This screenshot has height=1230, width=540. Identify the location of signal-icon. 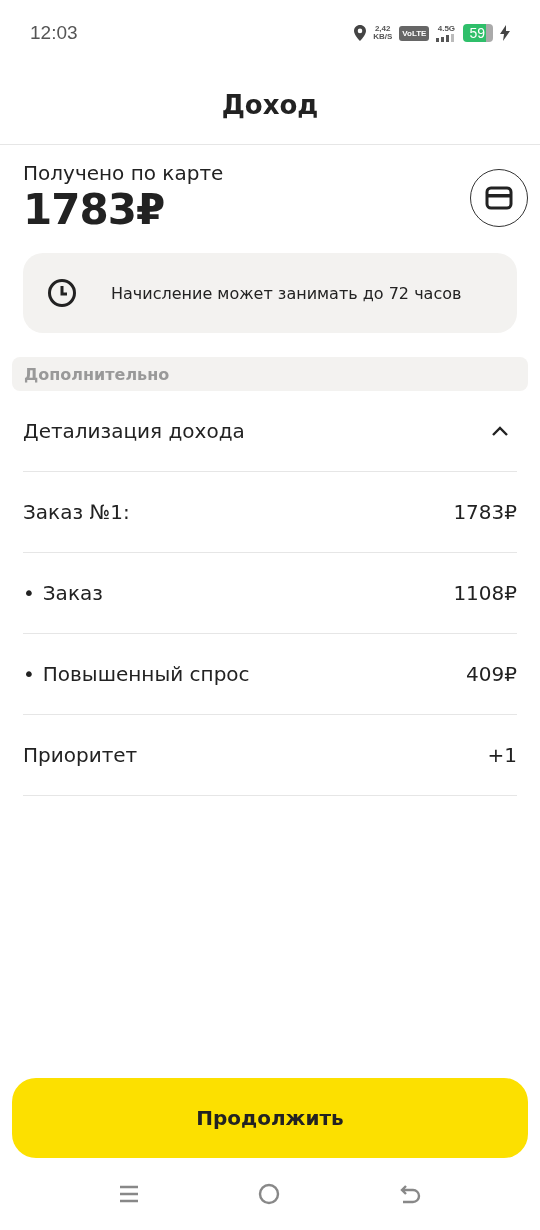
(446, 37).